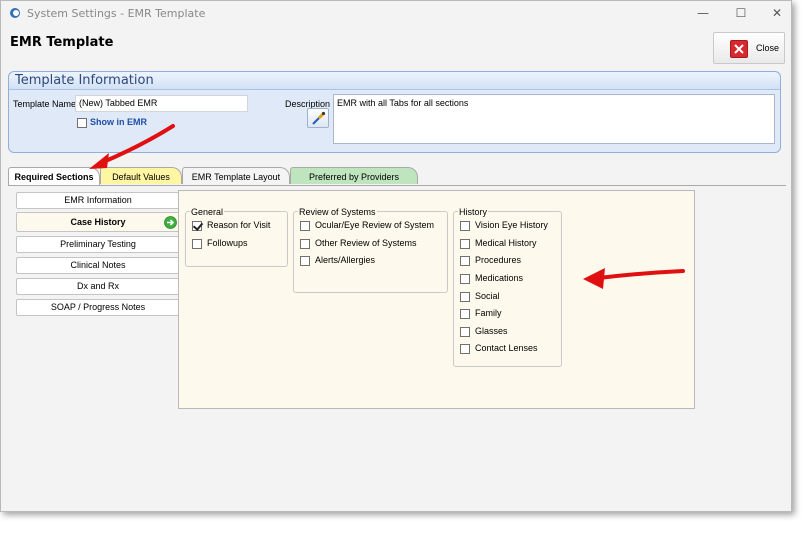 This screenshot has width=808, height=534. Describe the element at coordinates (239, 225) in the screenshot. I see `option-label: Reason for Visit` at that location.